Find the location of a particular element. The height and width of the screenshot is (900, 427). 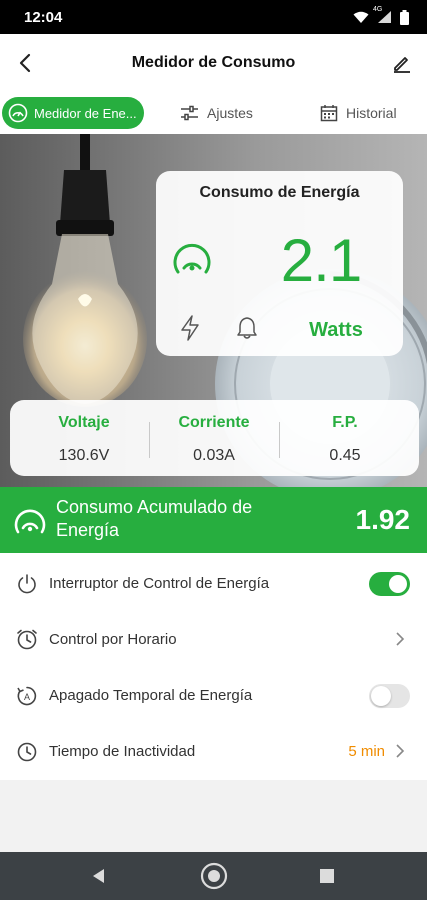

tab-label: Historial is located at coordinates (371, 113).